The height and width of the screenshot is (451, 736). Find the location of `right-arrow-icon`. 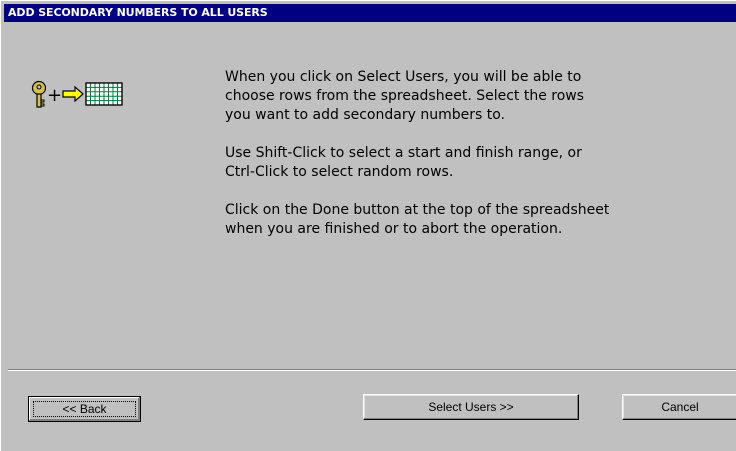

right-arrow-icon is located at coordinates (73, 94).